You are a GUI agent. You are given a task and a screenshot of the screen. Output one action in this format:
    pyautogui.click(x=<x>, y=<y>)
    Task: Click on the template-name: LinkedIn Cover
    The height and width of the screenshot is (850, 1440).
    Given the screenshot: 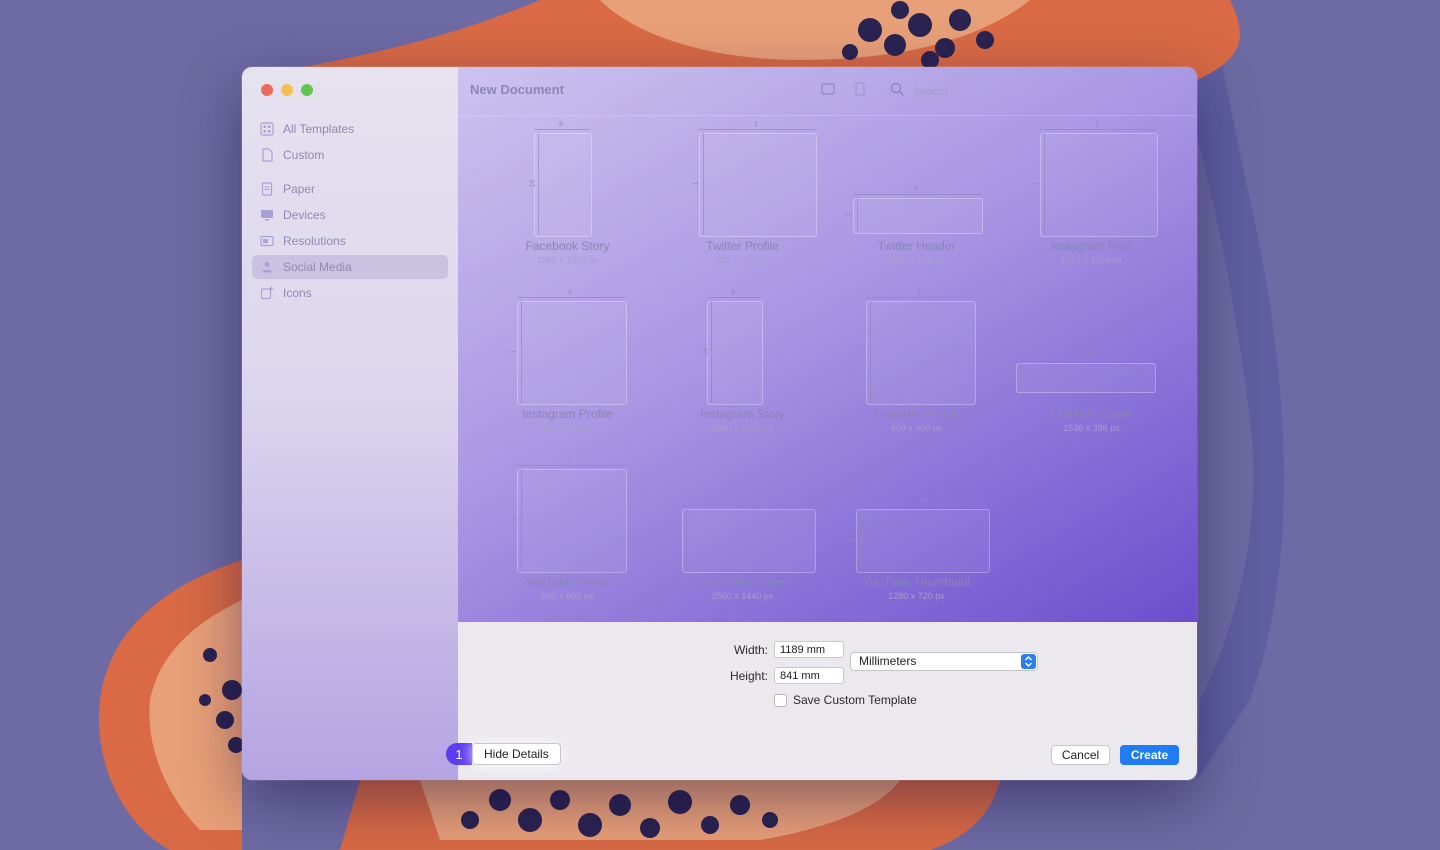 What is the action you would take?
    pyautogui.click(x=1091, y=414)
    